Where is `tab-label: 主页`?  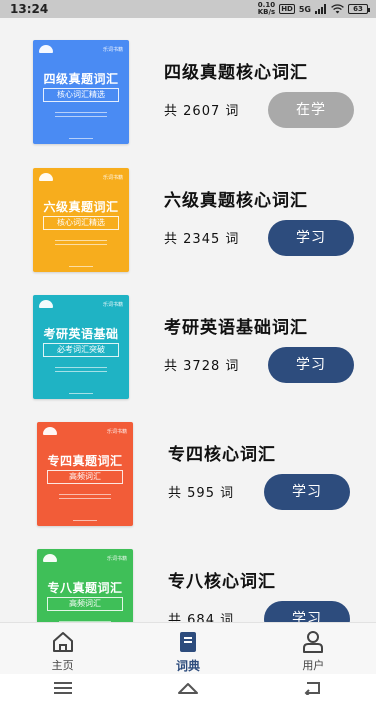
tab-label: 主页 is located at coordinates (62, 665).